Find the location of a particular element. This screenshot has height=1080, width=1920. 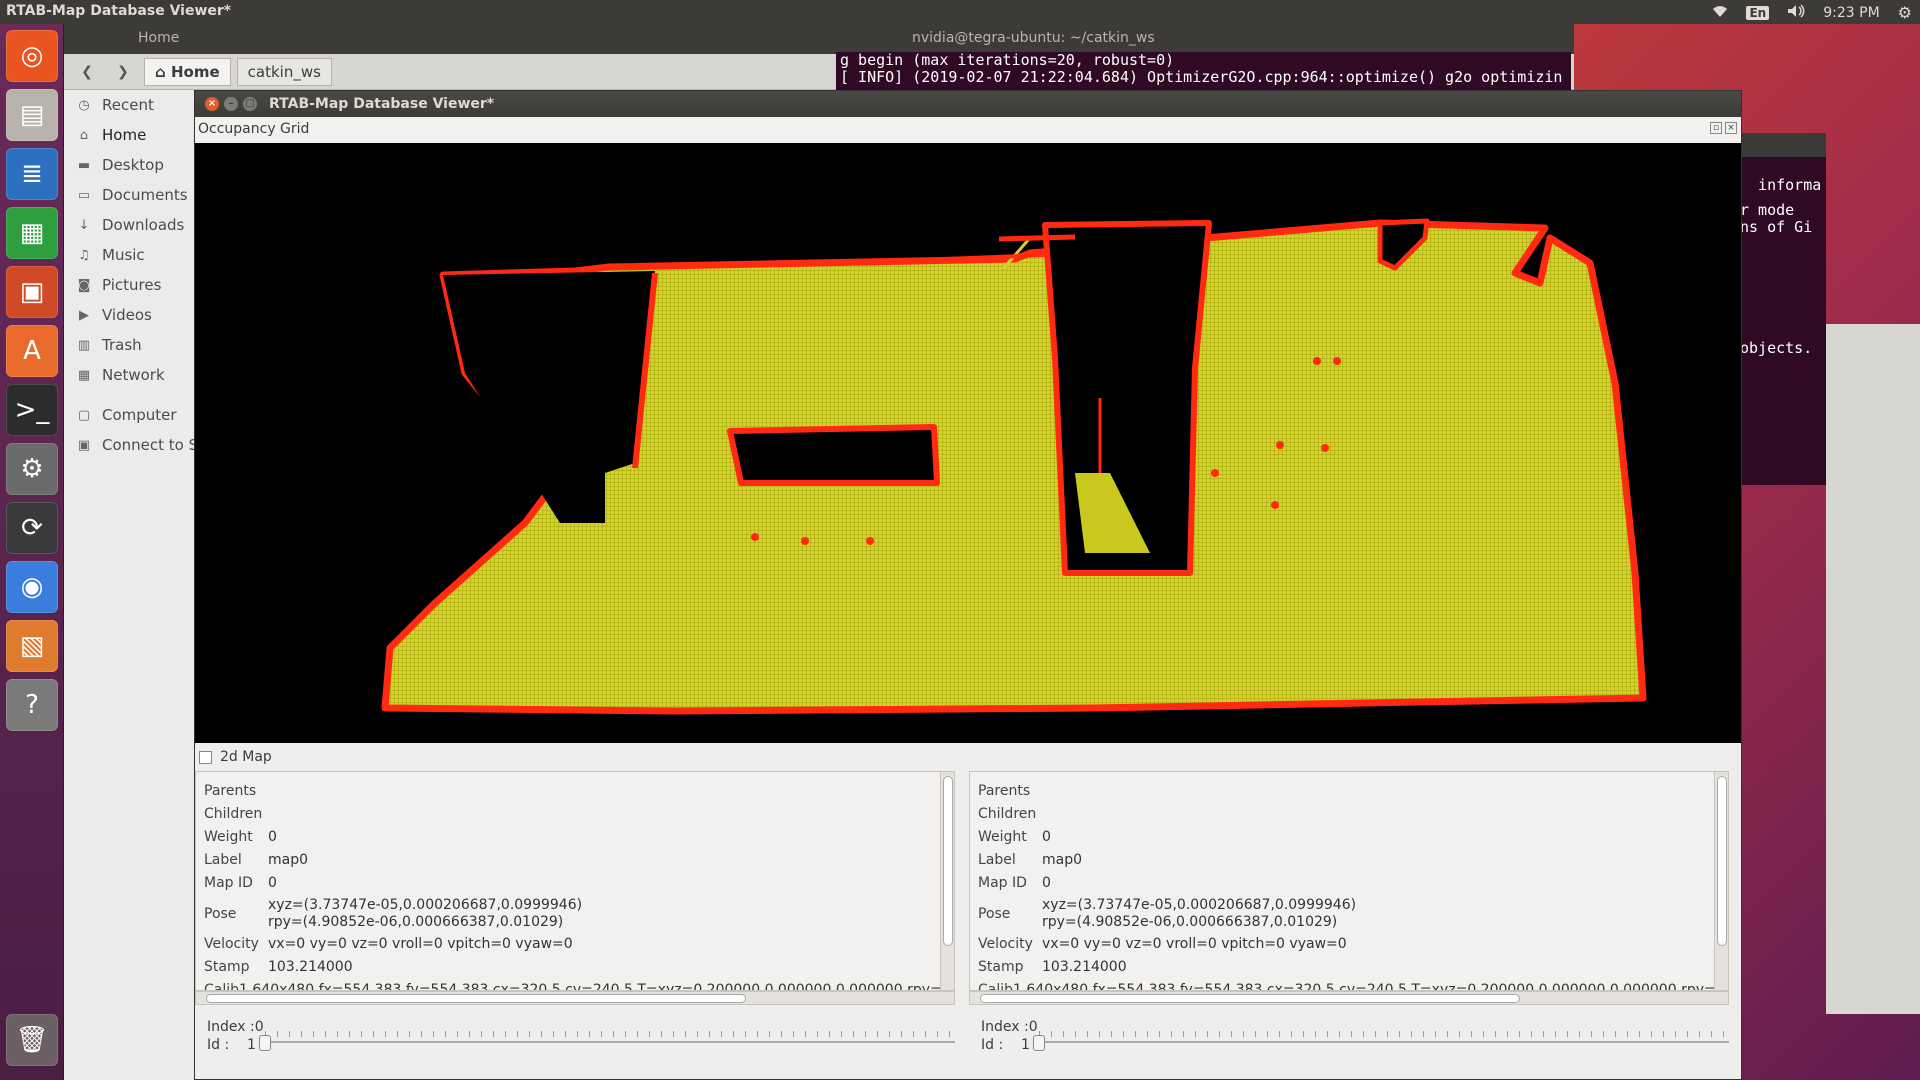

info-key: Weight is located at coordinates (228, 837).